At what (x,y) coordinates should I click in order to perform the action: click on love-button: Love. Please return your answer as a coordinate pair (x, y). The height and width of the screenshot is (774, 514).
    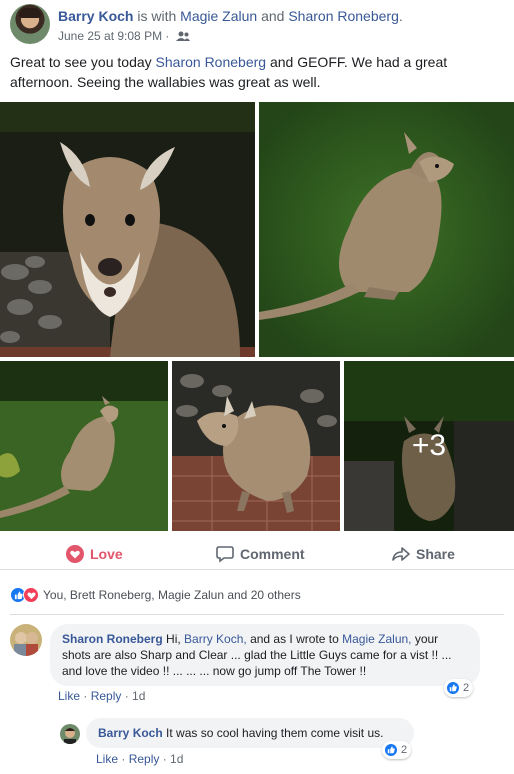
    Looking at the image, I should click on (94, 554).